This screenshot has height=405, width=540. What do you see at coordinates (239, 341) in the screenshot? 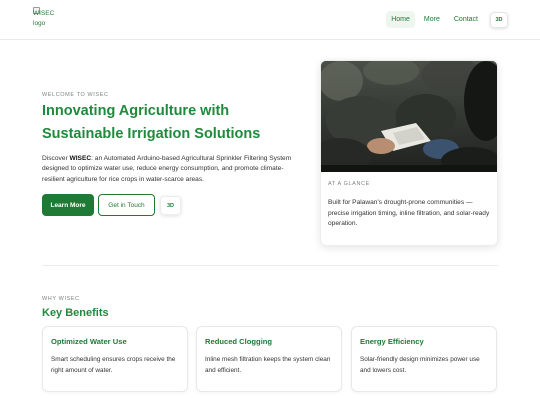
I see `benefit-title: Reduced Clogging` at bounding box center [239, 341].